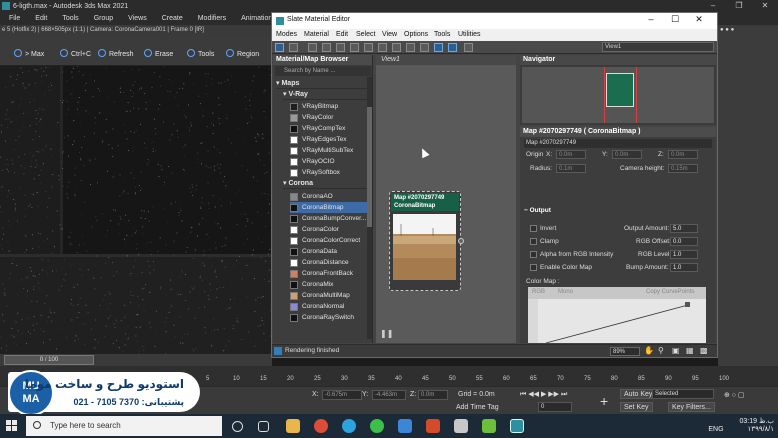 The image size is (778, 438). I want to click on hide-unused-icon, so click(368, 47).